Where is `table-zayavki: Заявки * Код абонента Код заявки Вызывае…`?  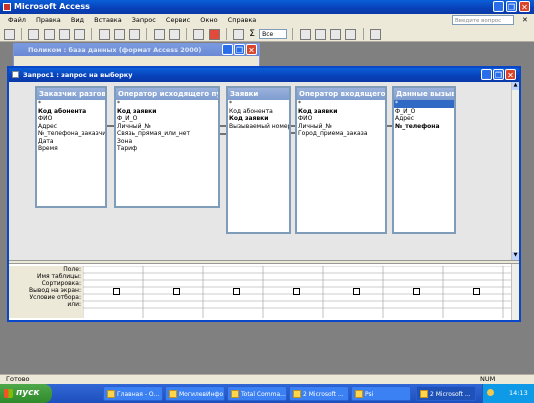 table-zayavki: Заявки * Код абонента Код заявки Вызывае… is located at coordinates (258, 160).